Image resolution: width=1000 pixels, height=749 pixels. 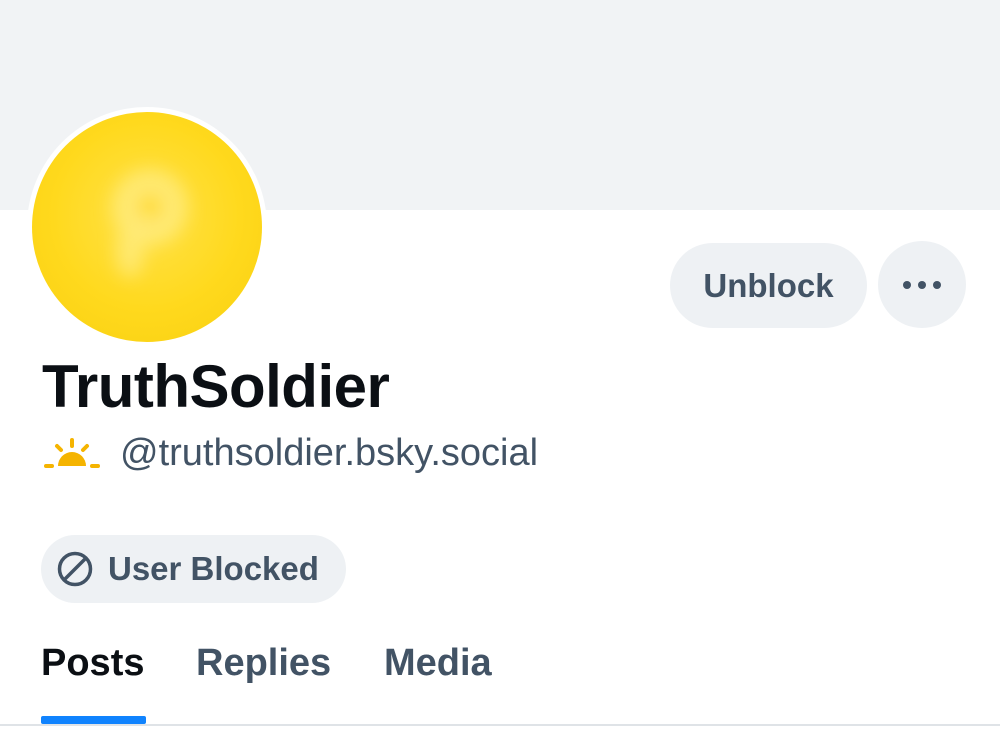 What do you see at coordinates (72, 453) in the screenshot?
I see `sunrise-icon` at bounding box center [72, 453].